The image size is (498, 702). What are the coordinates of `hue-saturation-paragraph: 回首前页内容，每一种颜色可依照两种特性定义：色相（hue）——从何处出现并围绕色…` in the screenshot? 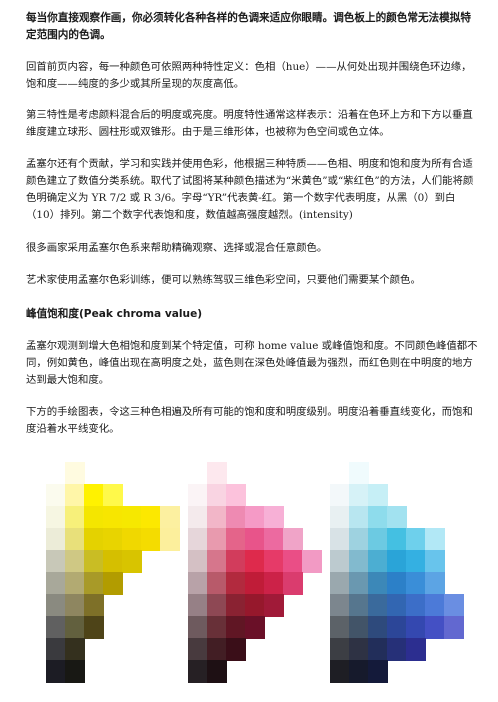 It's located at (249, 75).